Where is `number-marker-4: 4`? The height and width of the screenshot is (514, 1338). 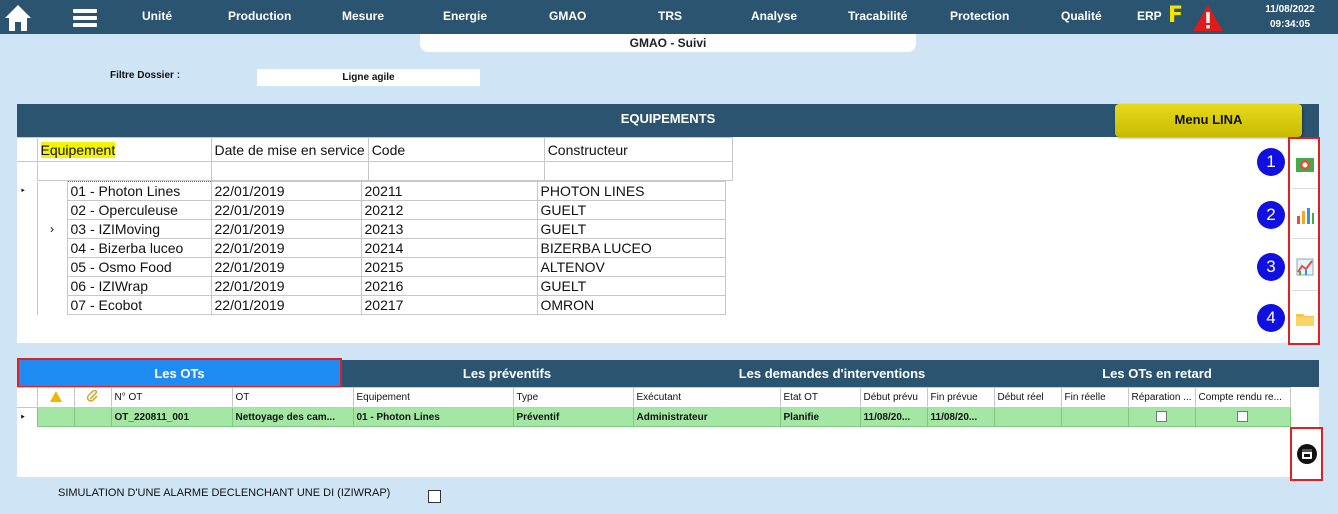 number-marker-4: 4 is located at coordinates (1271, 318).